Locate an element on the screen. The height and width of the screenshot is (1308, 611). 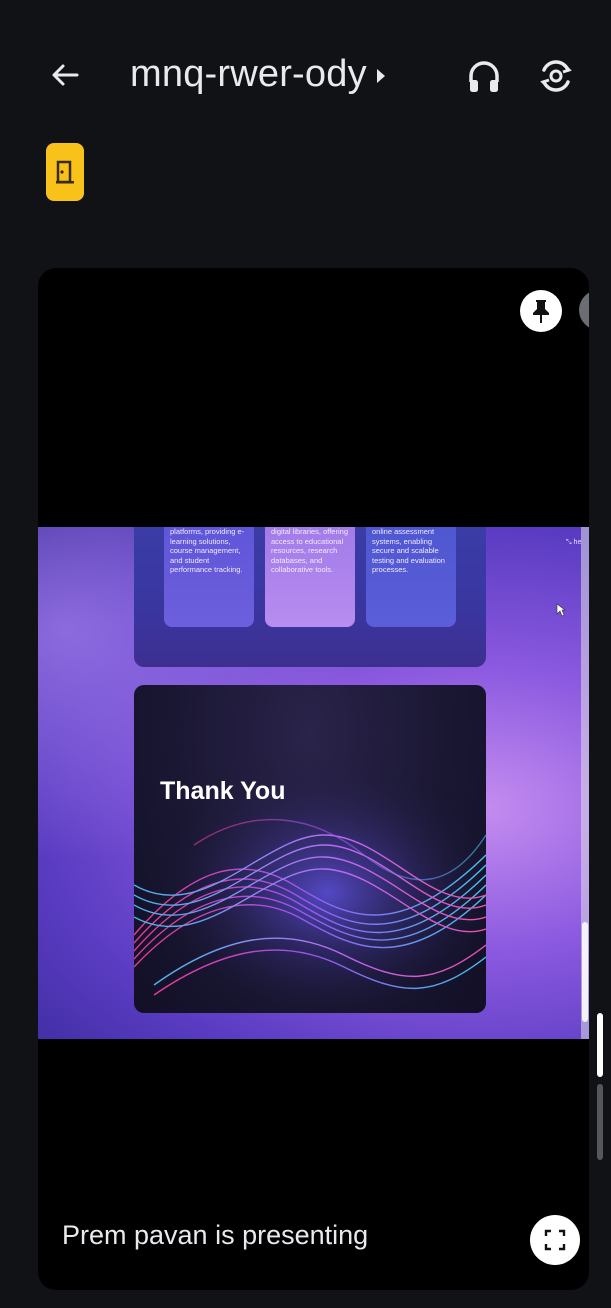
meeting-code: mnq-rwer-ody is located at coordinates (248, 73).